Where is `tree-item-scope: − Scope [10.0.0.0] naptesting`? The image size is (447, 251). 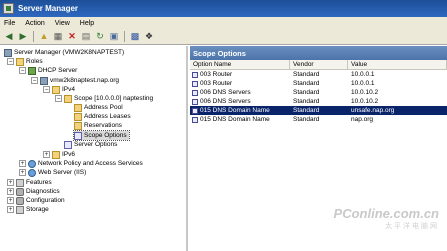
tree-item-scope: − Scope [10.0.0.0] naptesting is located at coordinates (104, 98).